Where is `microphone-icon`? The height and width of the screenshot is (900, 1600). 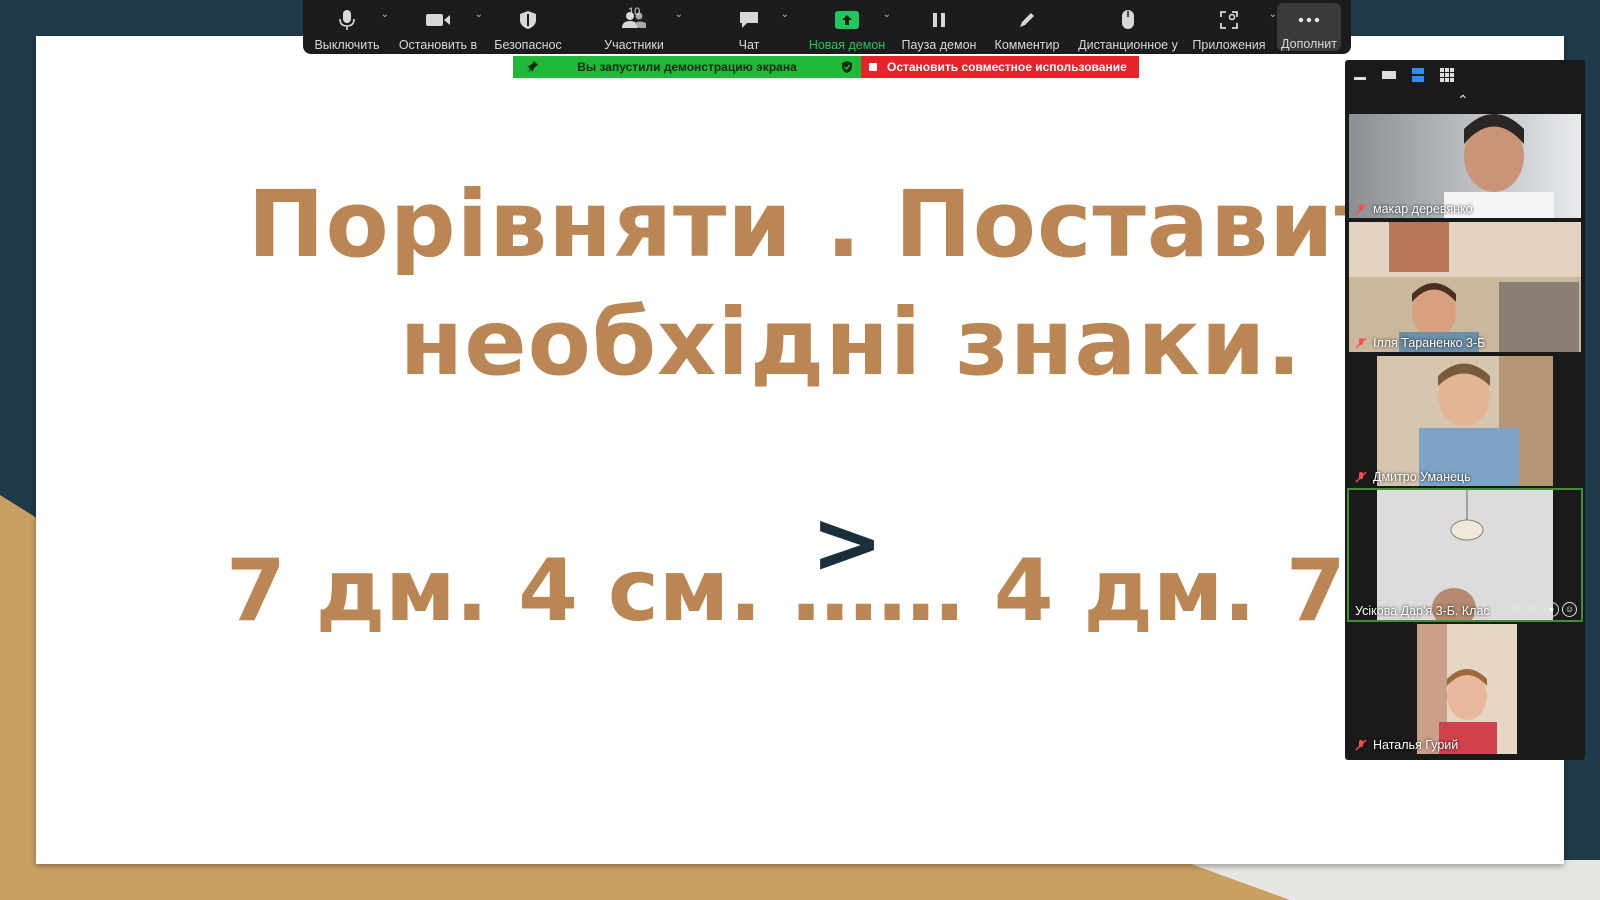 microphone-icon is located at coordinates (347, 20).